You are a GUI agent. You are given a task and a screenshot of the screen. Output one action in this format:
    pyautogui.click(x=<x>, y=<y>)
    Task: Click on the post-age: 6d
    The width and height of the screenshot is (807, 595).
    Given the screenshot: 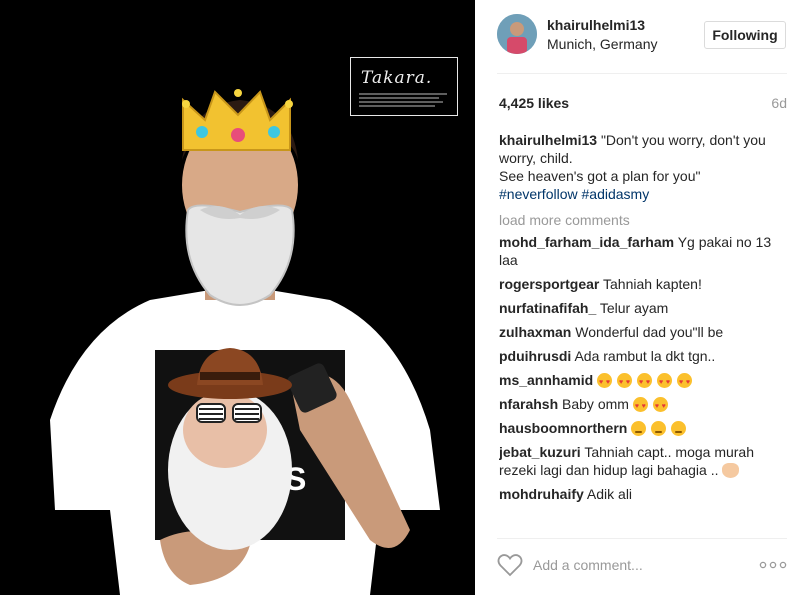 What is the action you would take?
    pyautogui.click(x=779, y=103)
    